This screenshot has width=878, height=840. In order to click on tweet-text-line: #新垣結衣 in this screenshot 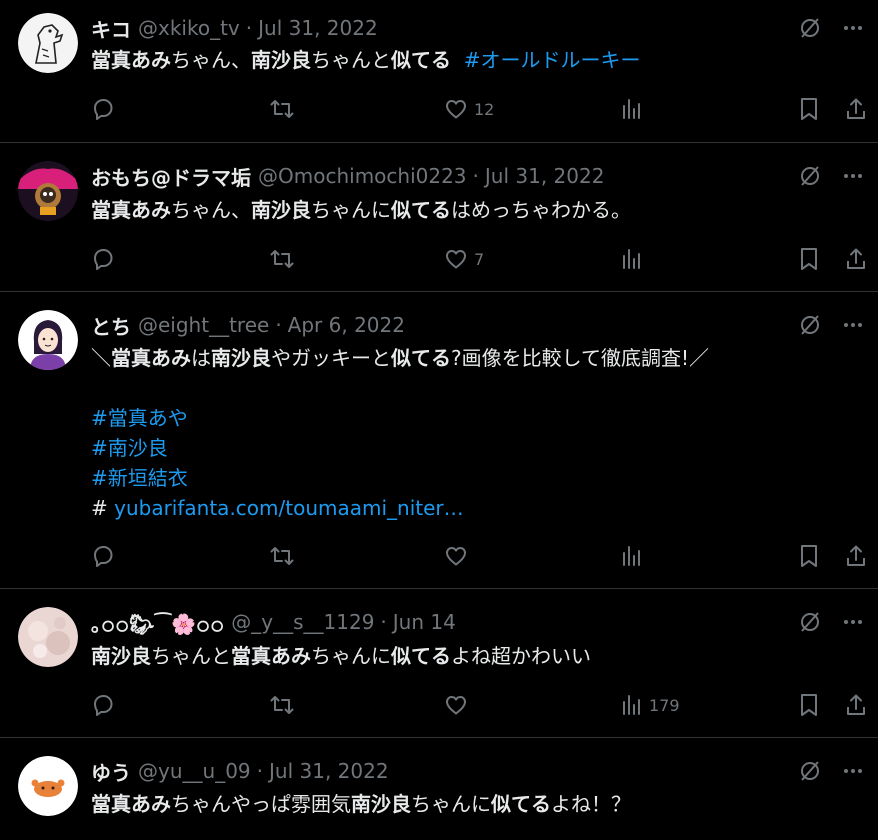, I will do `click(476, 478)`.